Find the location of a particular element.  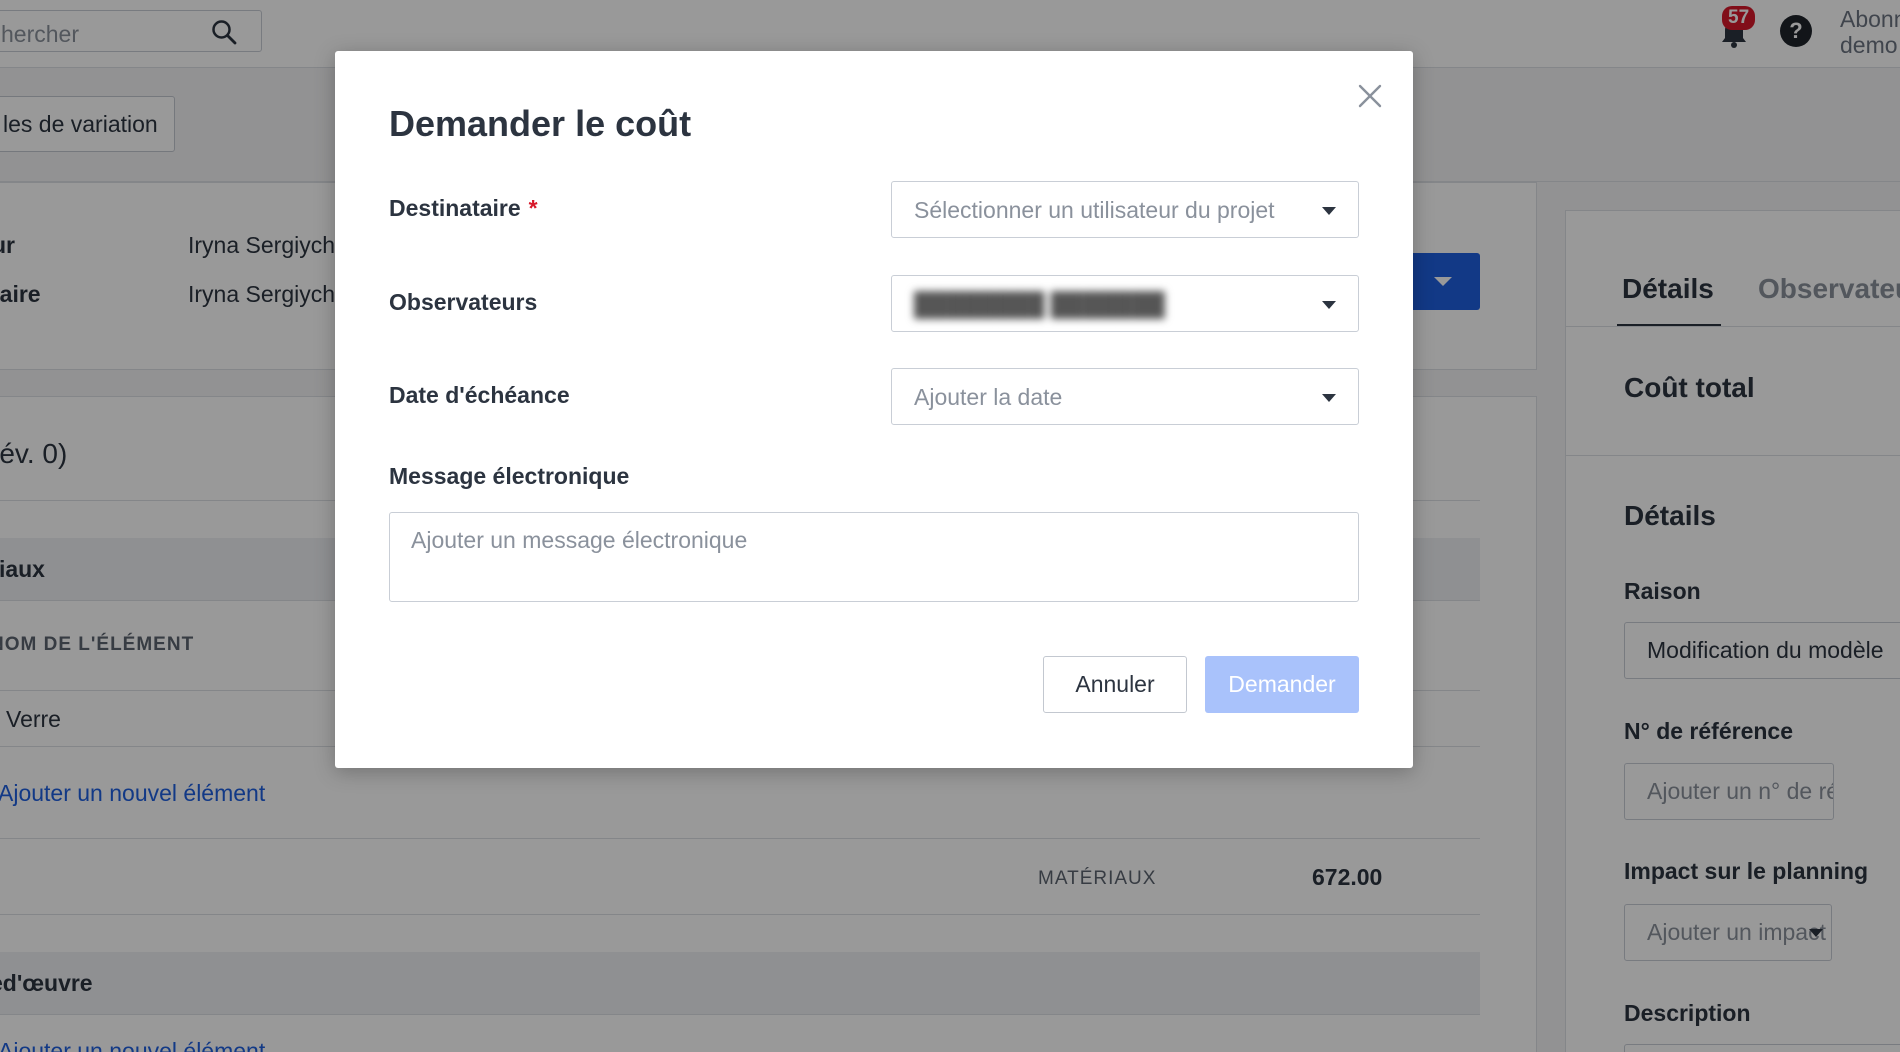

observers-label: Observateurs is located at coordinates (463, 302).